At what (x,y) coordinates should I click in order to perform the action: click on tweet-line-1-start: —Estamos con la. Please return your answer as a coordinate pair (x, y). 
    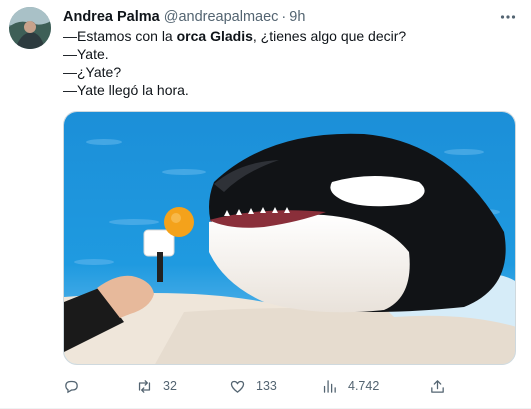
    Looking at the image, I should click on (120, 36).